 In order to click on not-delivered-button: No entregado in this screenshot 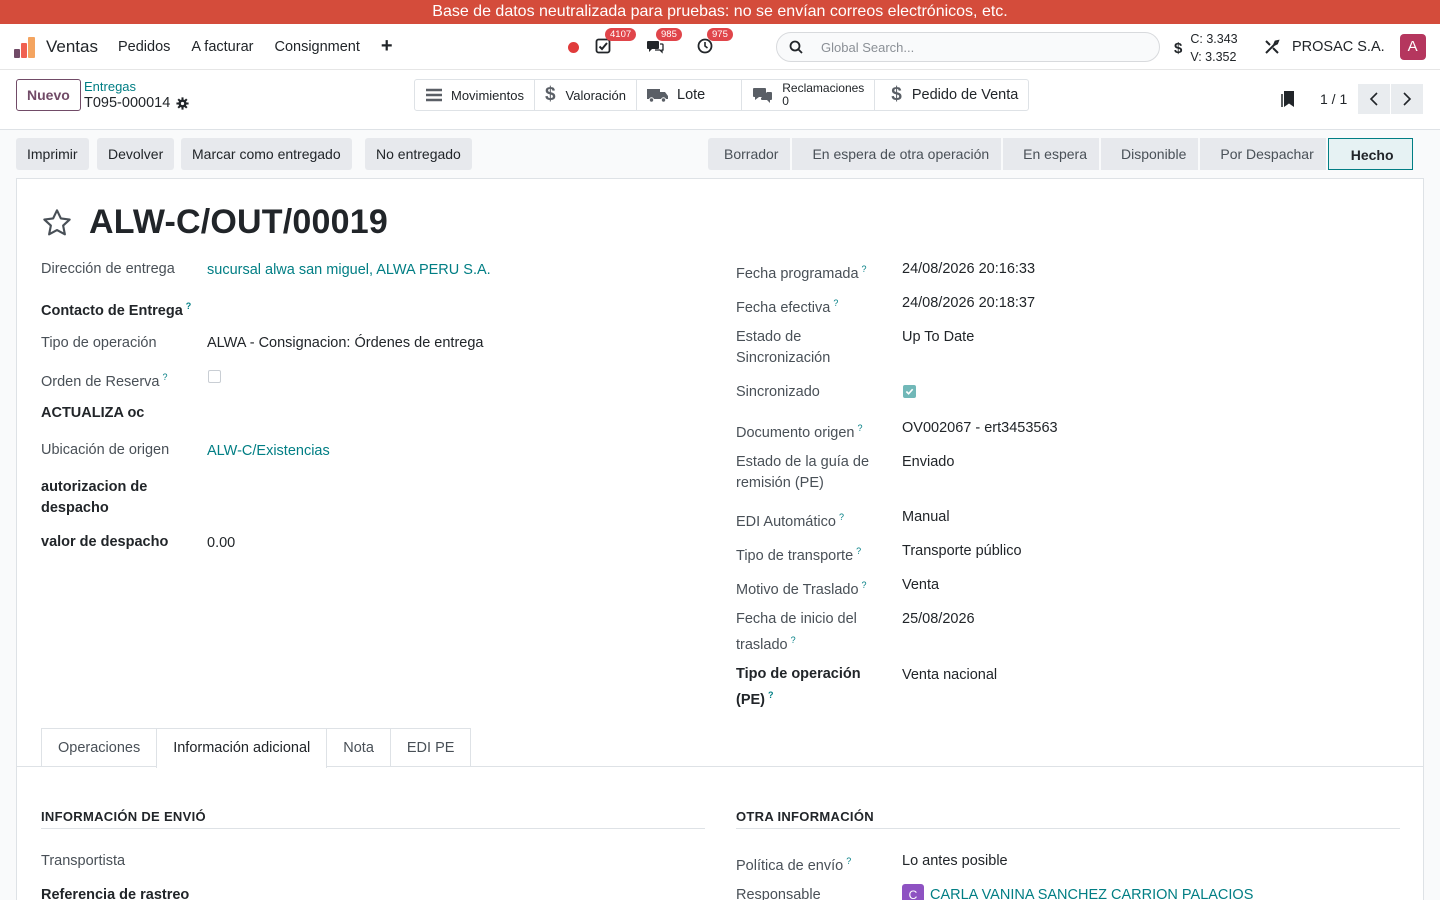, I will do `click(418, 154)`.